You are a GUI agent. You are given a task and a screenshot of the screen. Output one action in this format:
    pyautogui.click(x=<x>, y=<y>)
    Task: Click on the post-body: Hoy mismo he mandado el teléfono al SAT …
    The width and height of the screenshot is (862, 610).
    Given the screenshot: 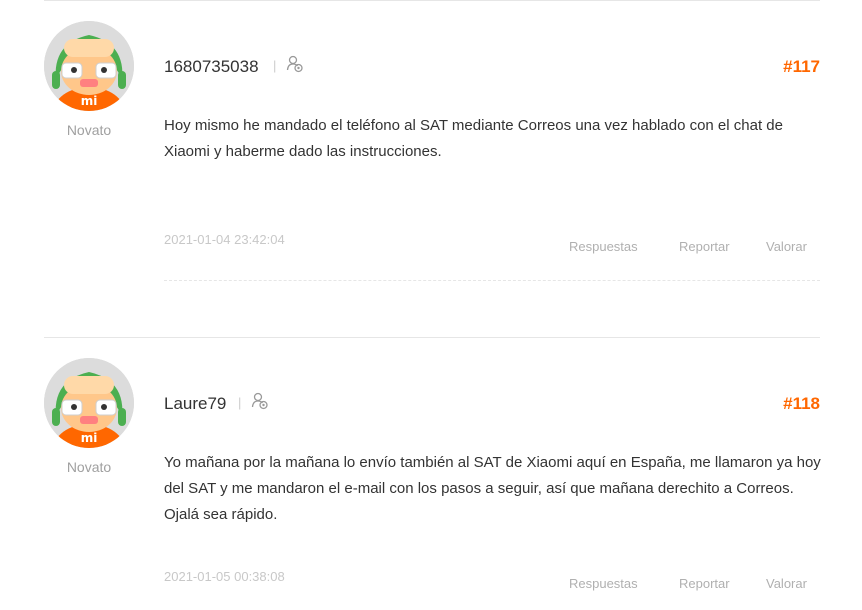 What is the action you would take?
    pyautogui.click(x=473, y=138)
    